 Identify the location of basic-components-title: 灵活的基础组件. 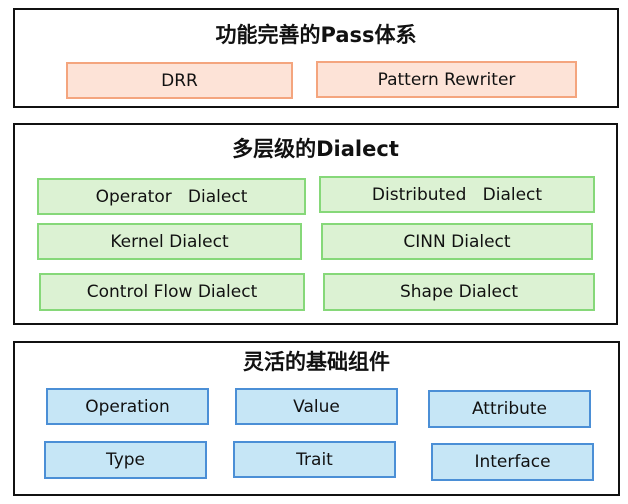
(316, 362).